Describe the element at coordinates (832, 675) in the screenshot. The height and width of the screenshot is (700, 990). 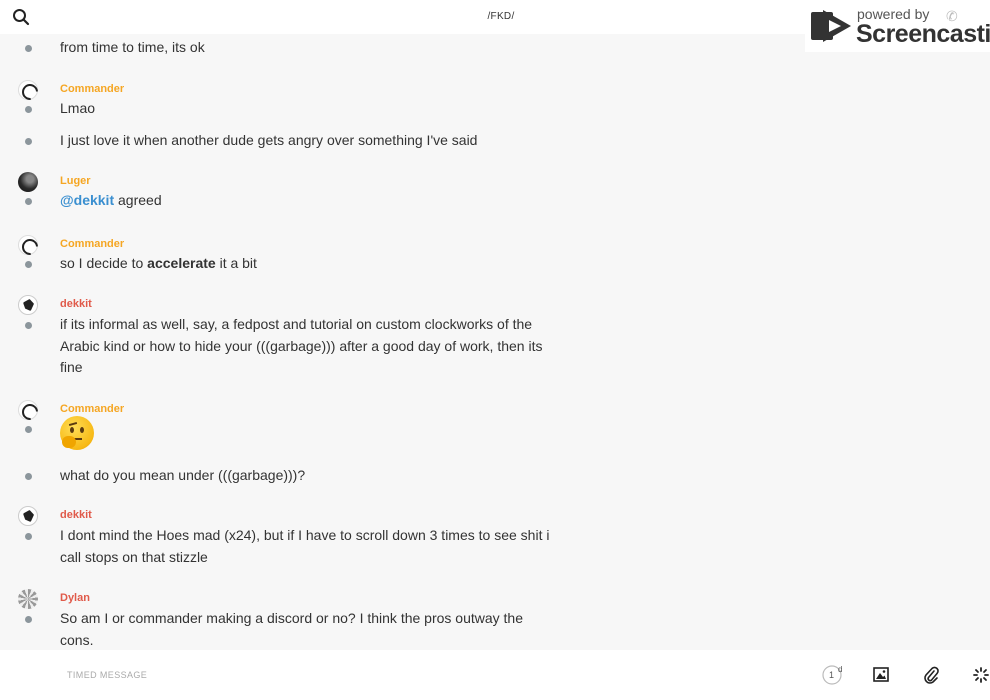
I see `timer-value: 1` at that location.